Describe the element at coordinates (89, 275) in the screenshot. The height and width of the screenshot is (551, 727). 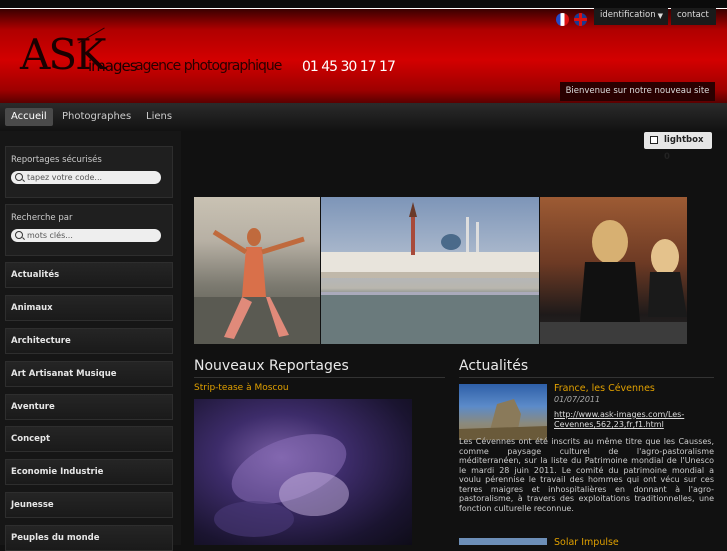
I see `category-item: Actualités` at that location.